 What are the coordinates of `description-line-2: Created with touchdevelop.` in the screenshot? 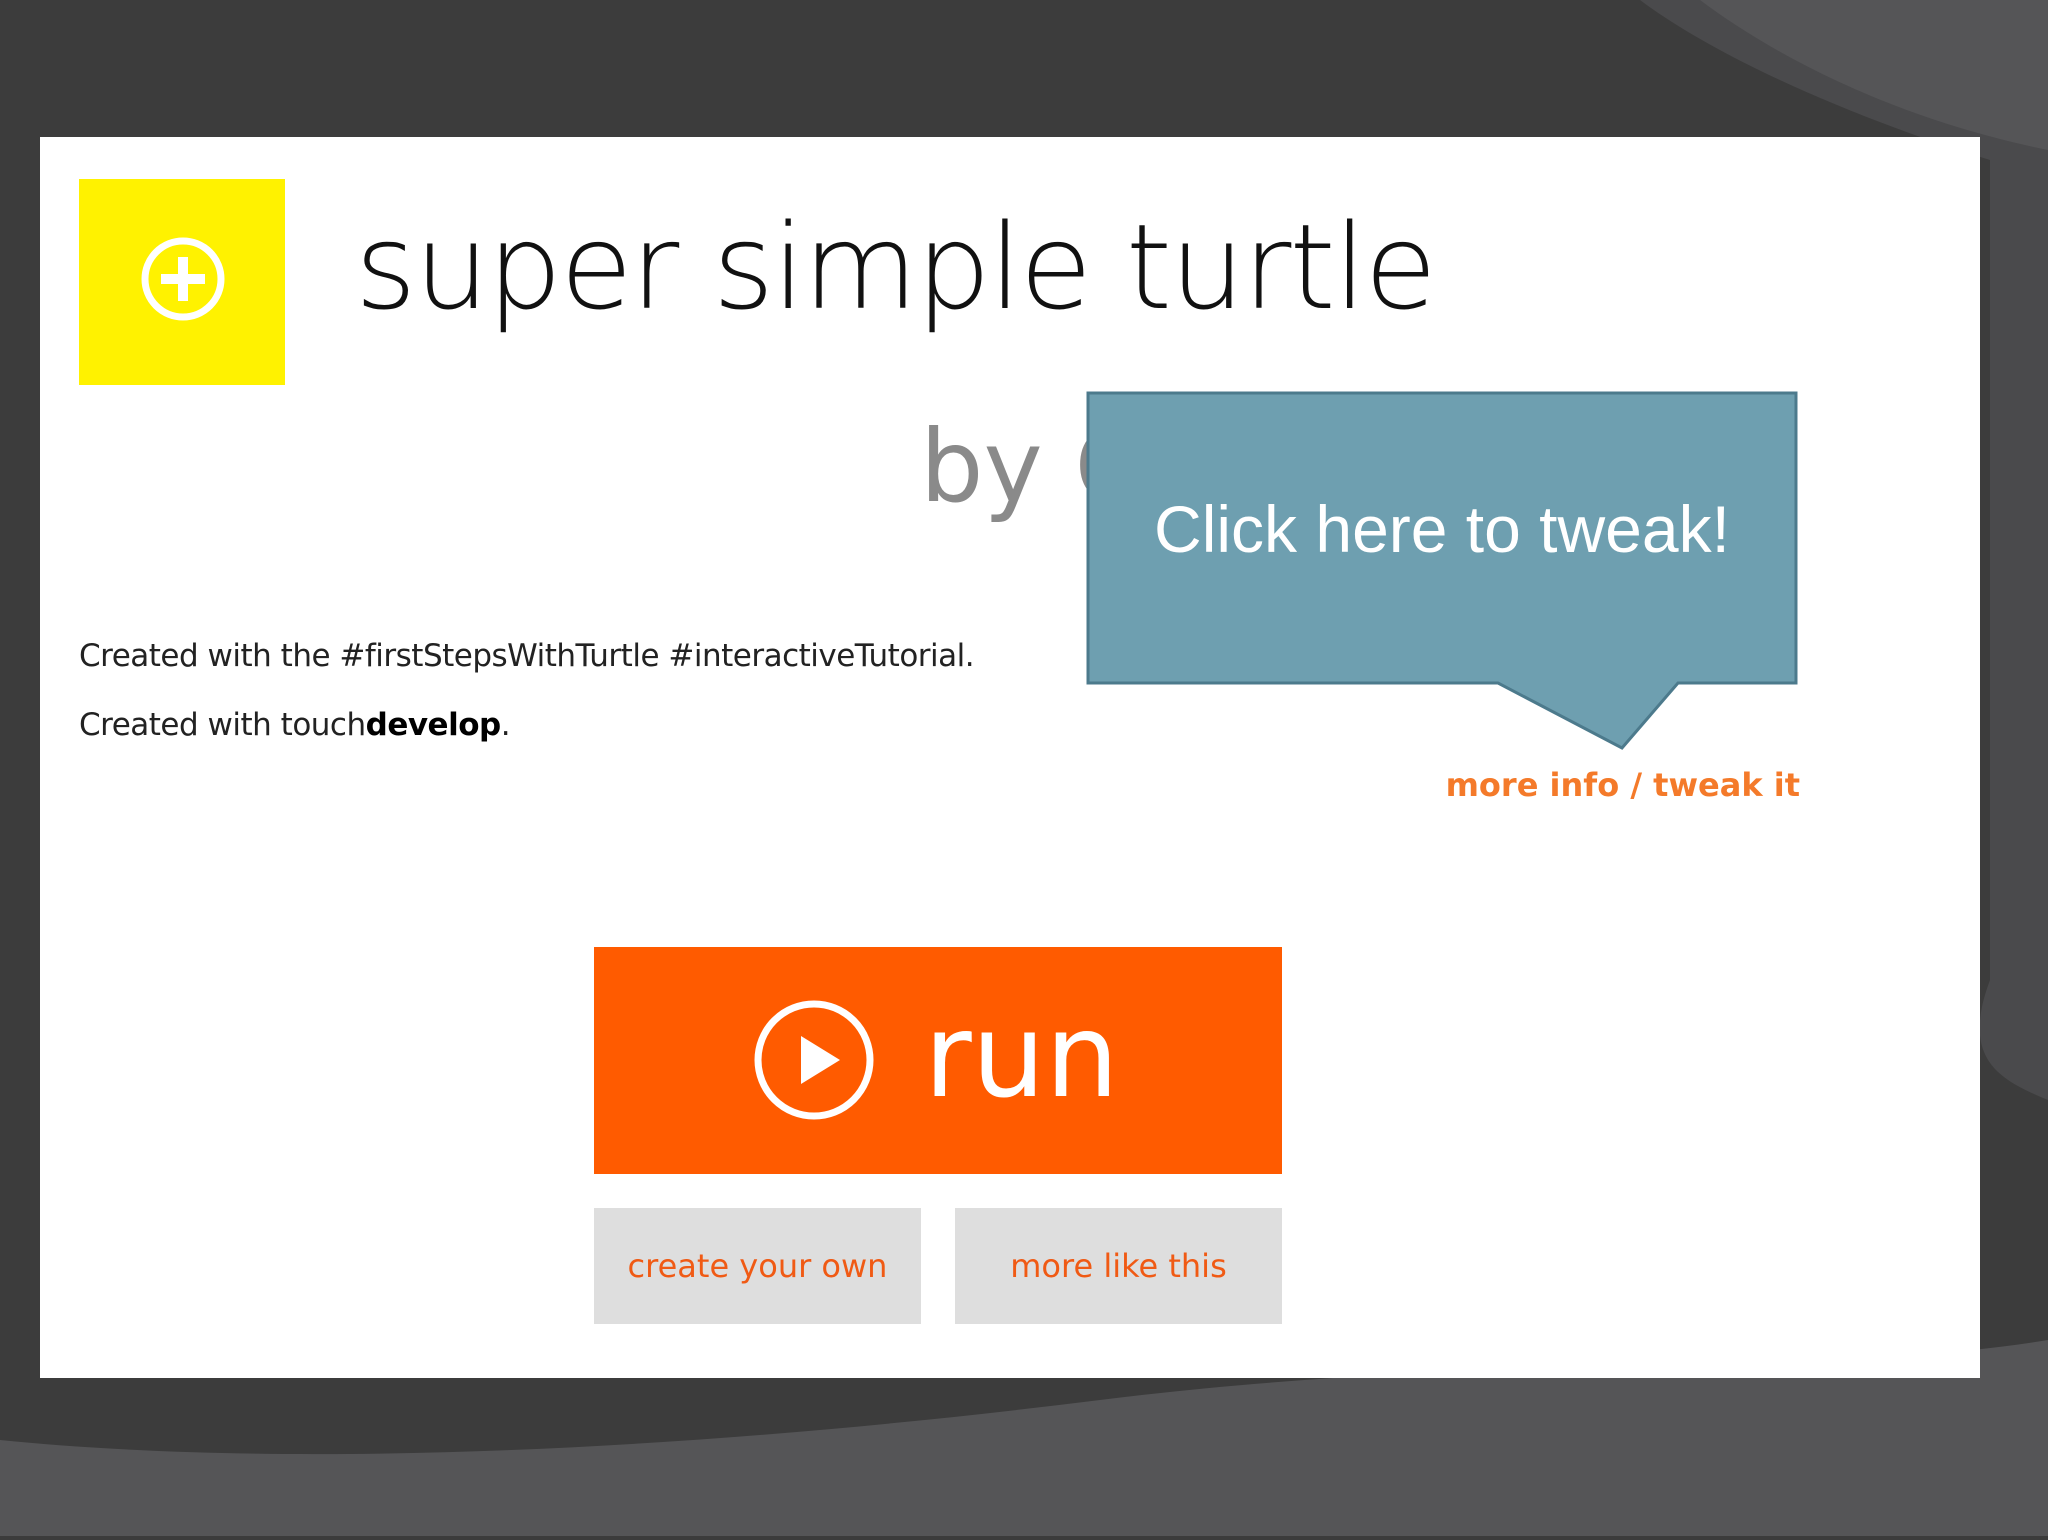 It's located at (295, 725).